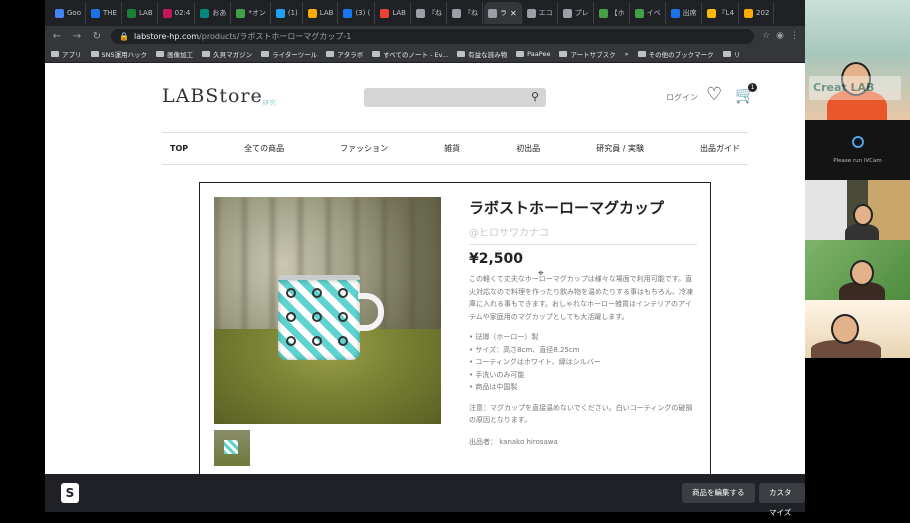  I want to click on browser-tab: おあ, so click(214, 13).